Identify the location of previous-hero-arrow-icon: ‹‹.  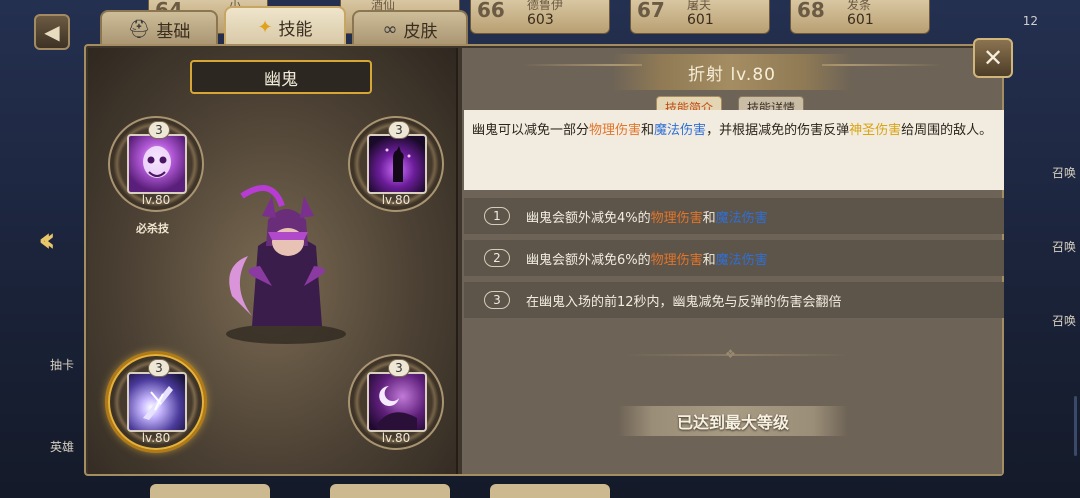
(47, 240).